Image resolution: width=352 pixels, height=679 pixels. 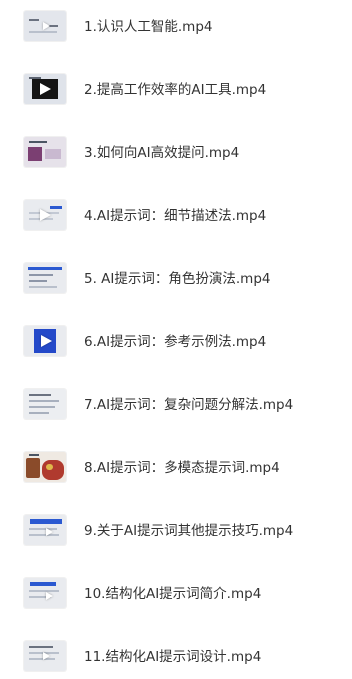 I want to click on file-item-6: 6.AI提示词：参考示例法.mp4, so click(x=176, y=342).